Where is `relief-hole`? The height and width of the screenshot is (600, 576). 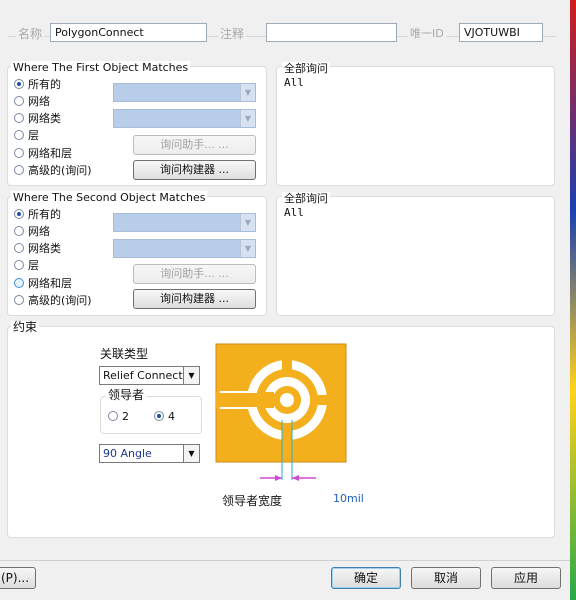 relief-hole is located at coordinates (287, 400).